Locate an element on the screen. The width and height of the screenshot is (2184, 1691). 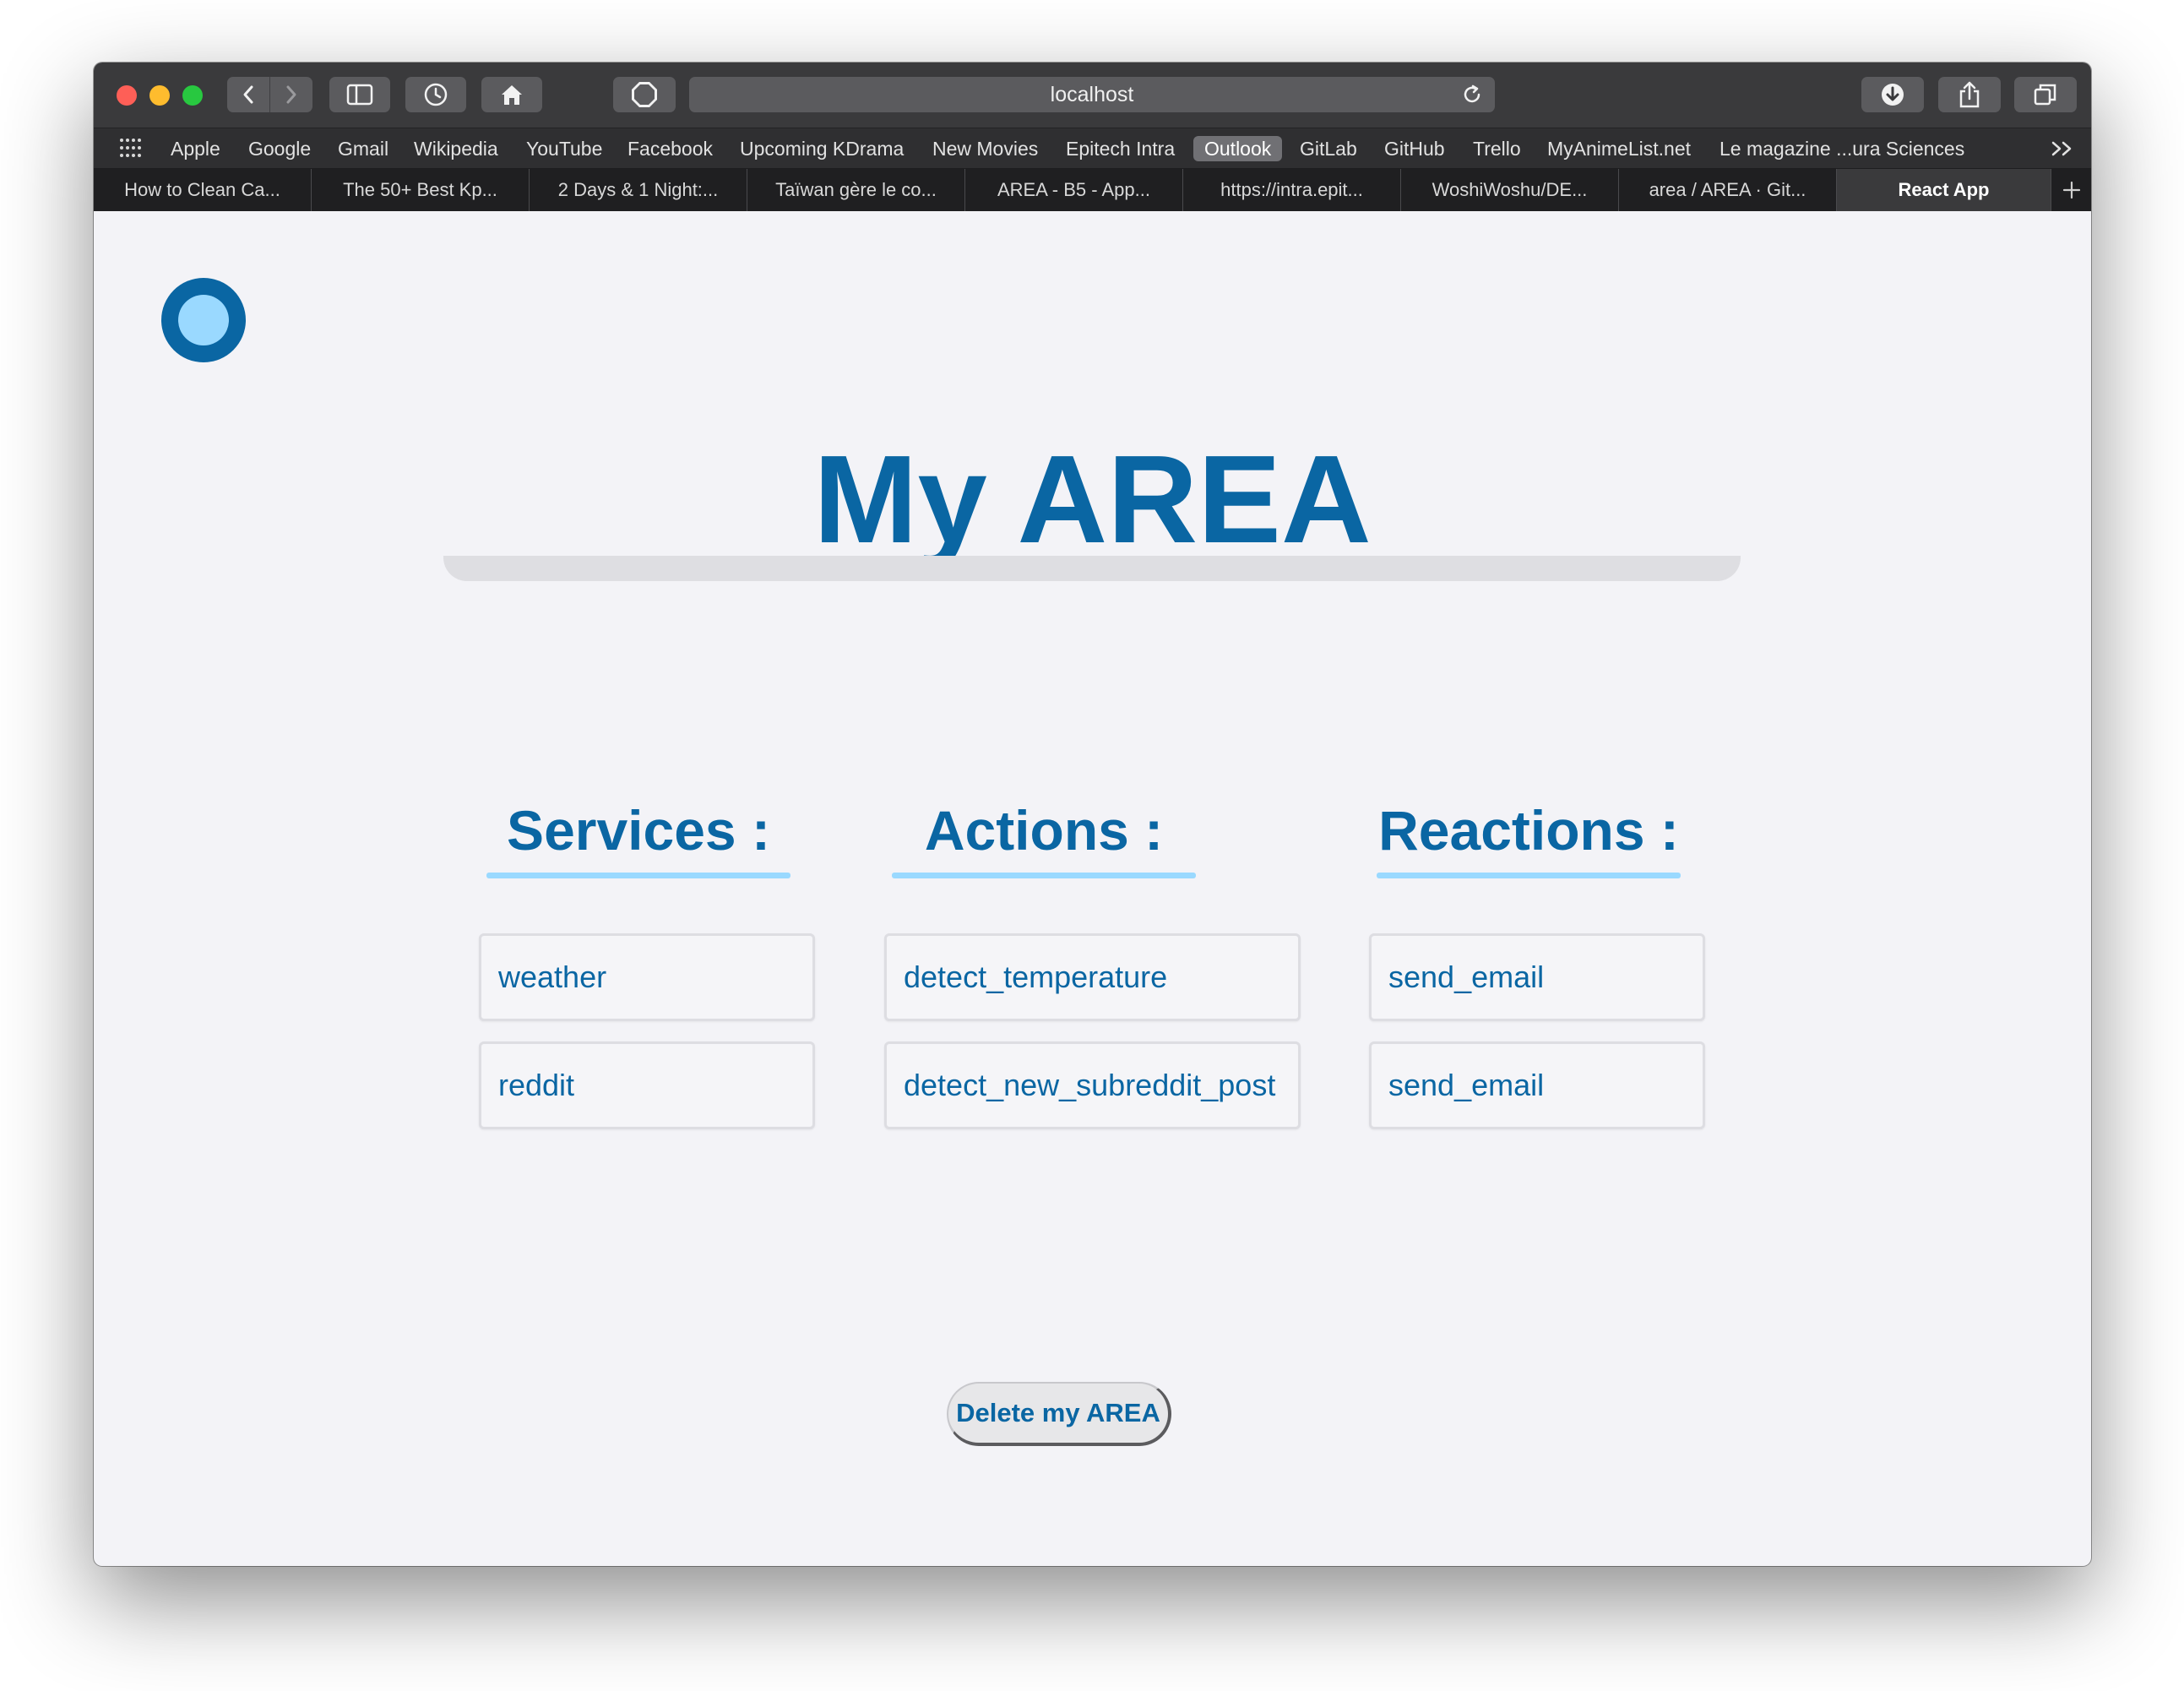
reaction-item-send-email-1: send_email is located at coordinates (1537, 977).